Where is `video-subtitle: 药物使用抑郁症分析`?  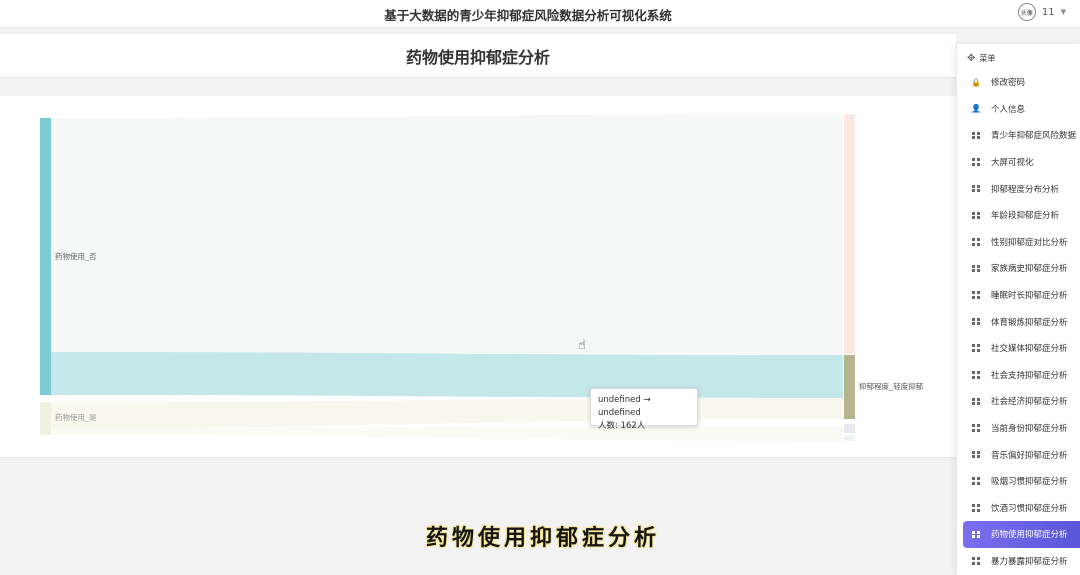
video-subtitle: 药物使用抑郁症分析 is located at coordinates (543, 538).